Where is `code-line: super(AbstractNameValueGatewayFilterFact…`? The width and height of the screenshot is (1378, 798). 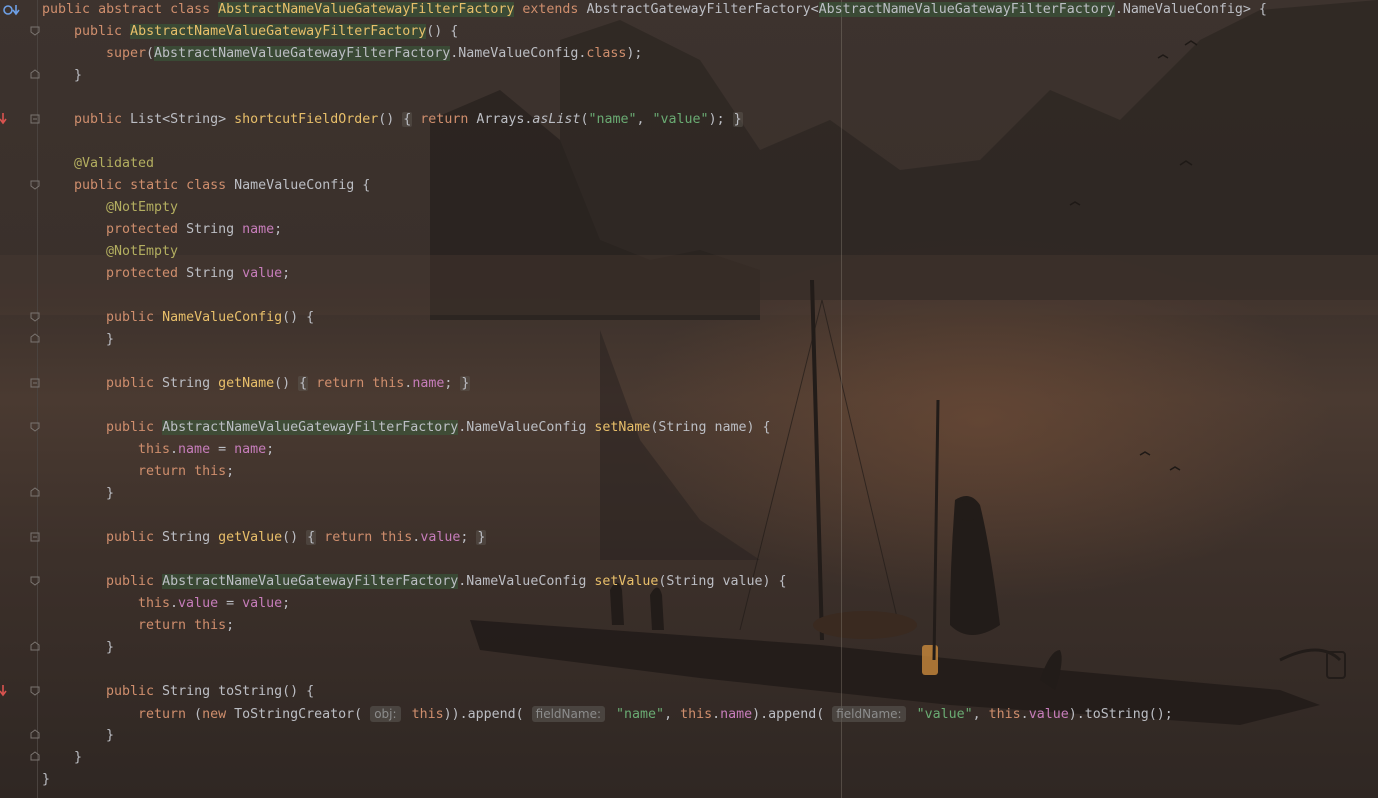 code-line: super(AbstractNameValueGatewayFilterFact… is located at coordinates (374, 55).